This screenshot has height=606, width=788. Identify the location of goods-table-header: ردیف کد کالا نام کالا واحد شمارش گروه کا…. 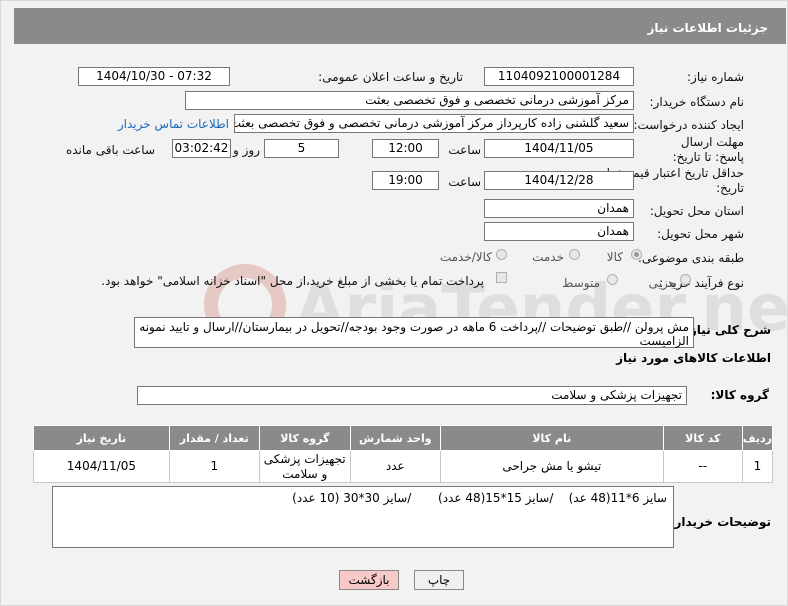
(403, 438).